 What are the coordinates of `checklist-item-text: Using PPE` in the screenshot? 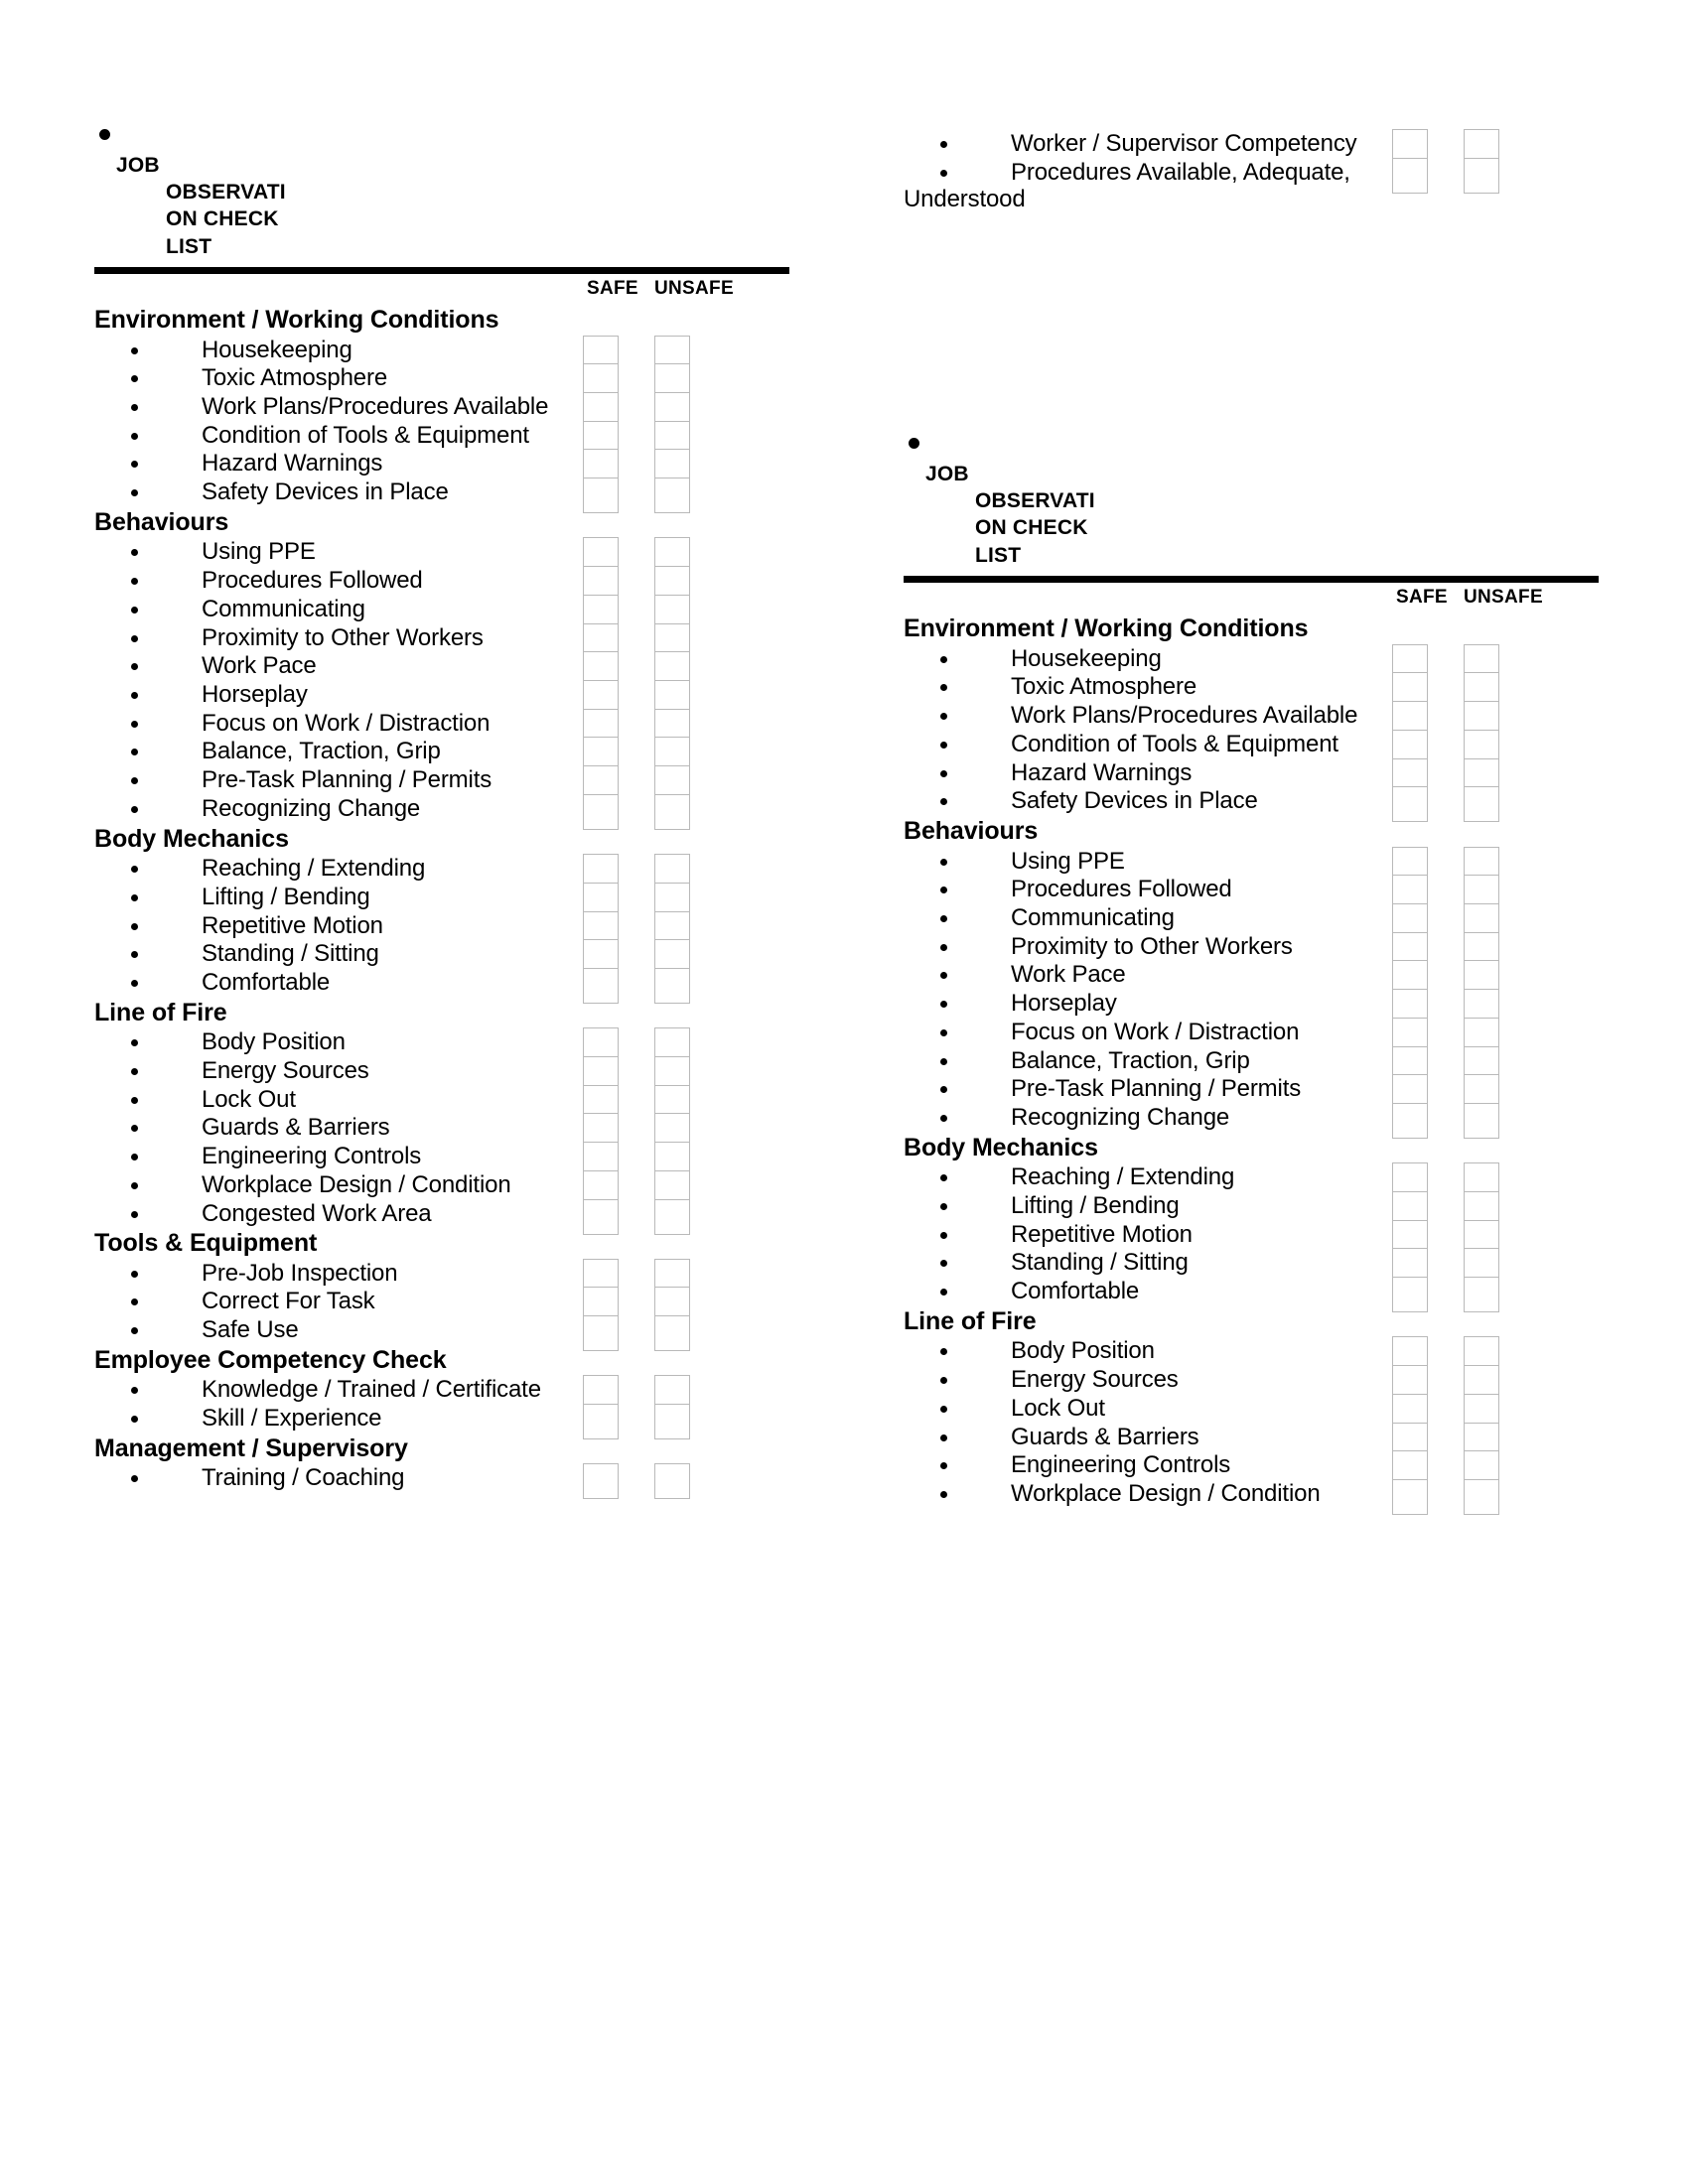 It's located at (259, 552).